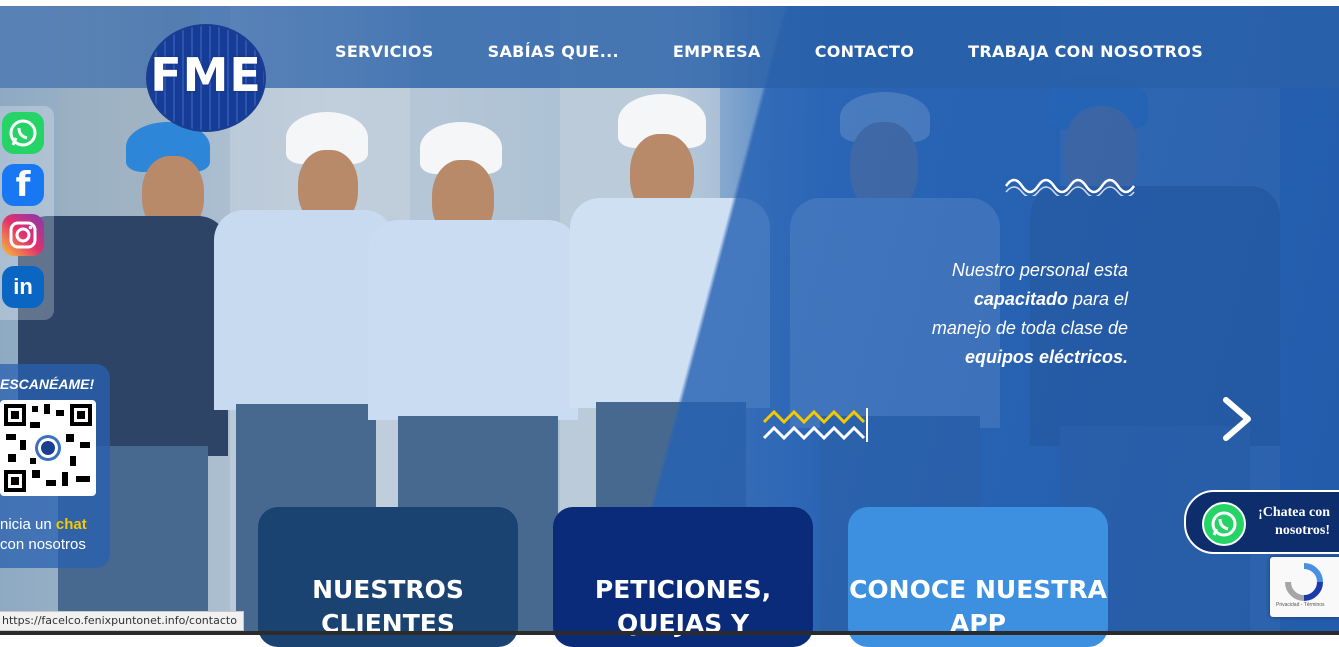 This screenshot has height=647, width=1339. What do you see at coordinates (669, 633) in the screenshot?
I see `bottom-strip` at bounding box center [669, 633].